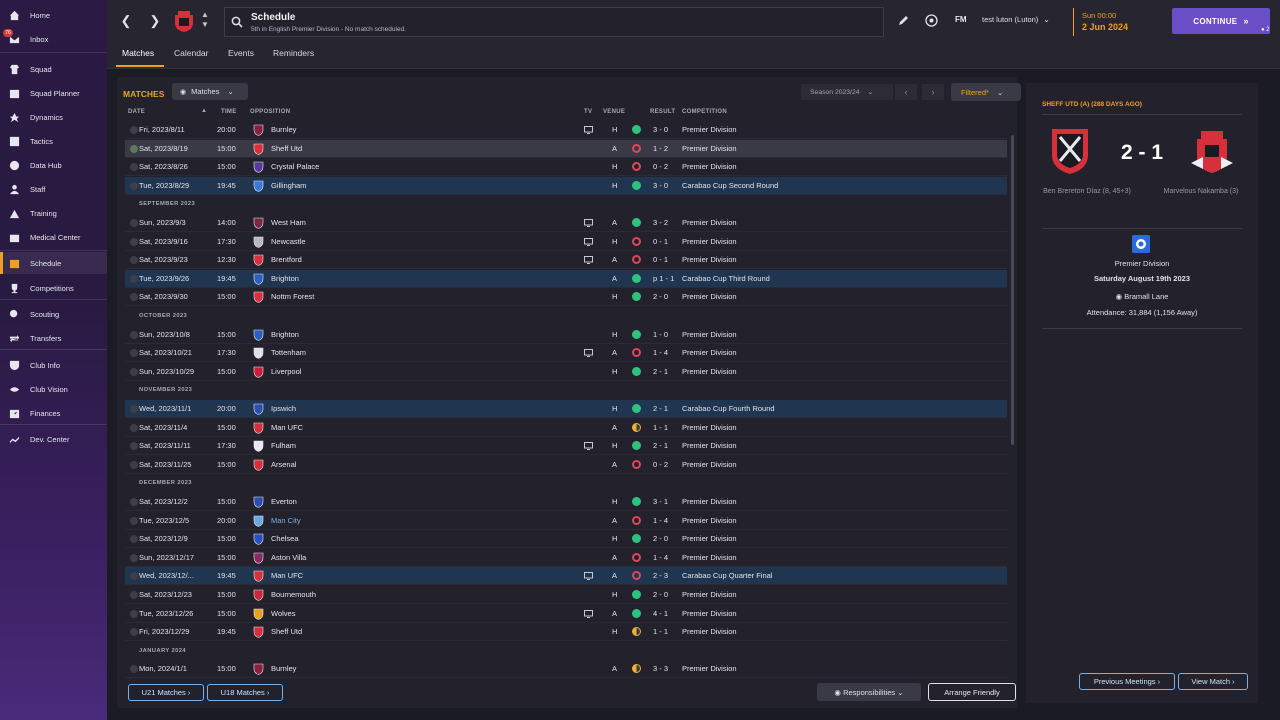  Describe the element at coordinates (288, 352) in the screenshot. I see `opposition-name: Tottenham` at that location.